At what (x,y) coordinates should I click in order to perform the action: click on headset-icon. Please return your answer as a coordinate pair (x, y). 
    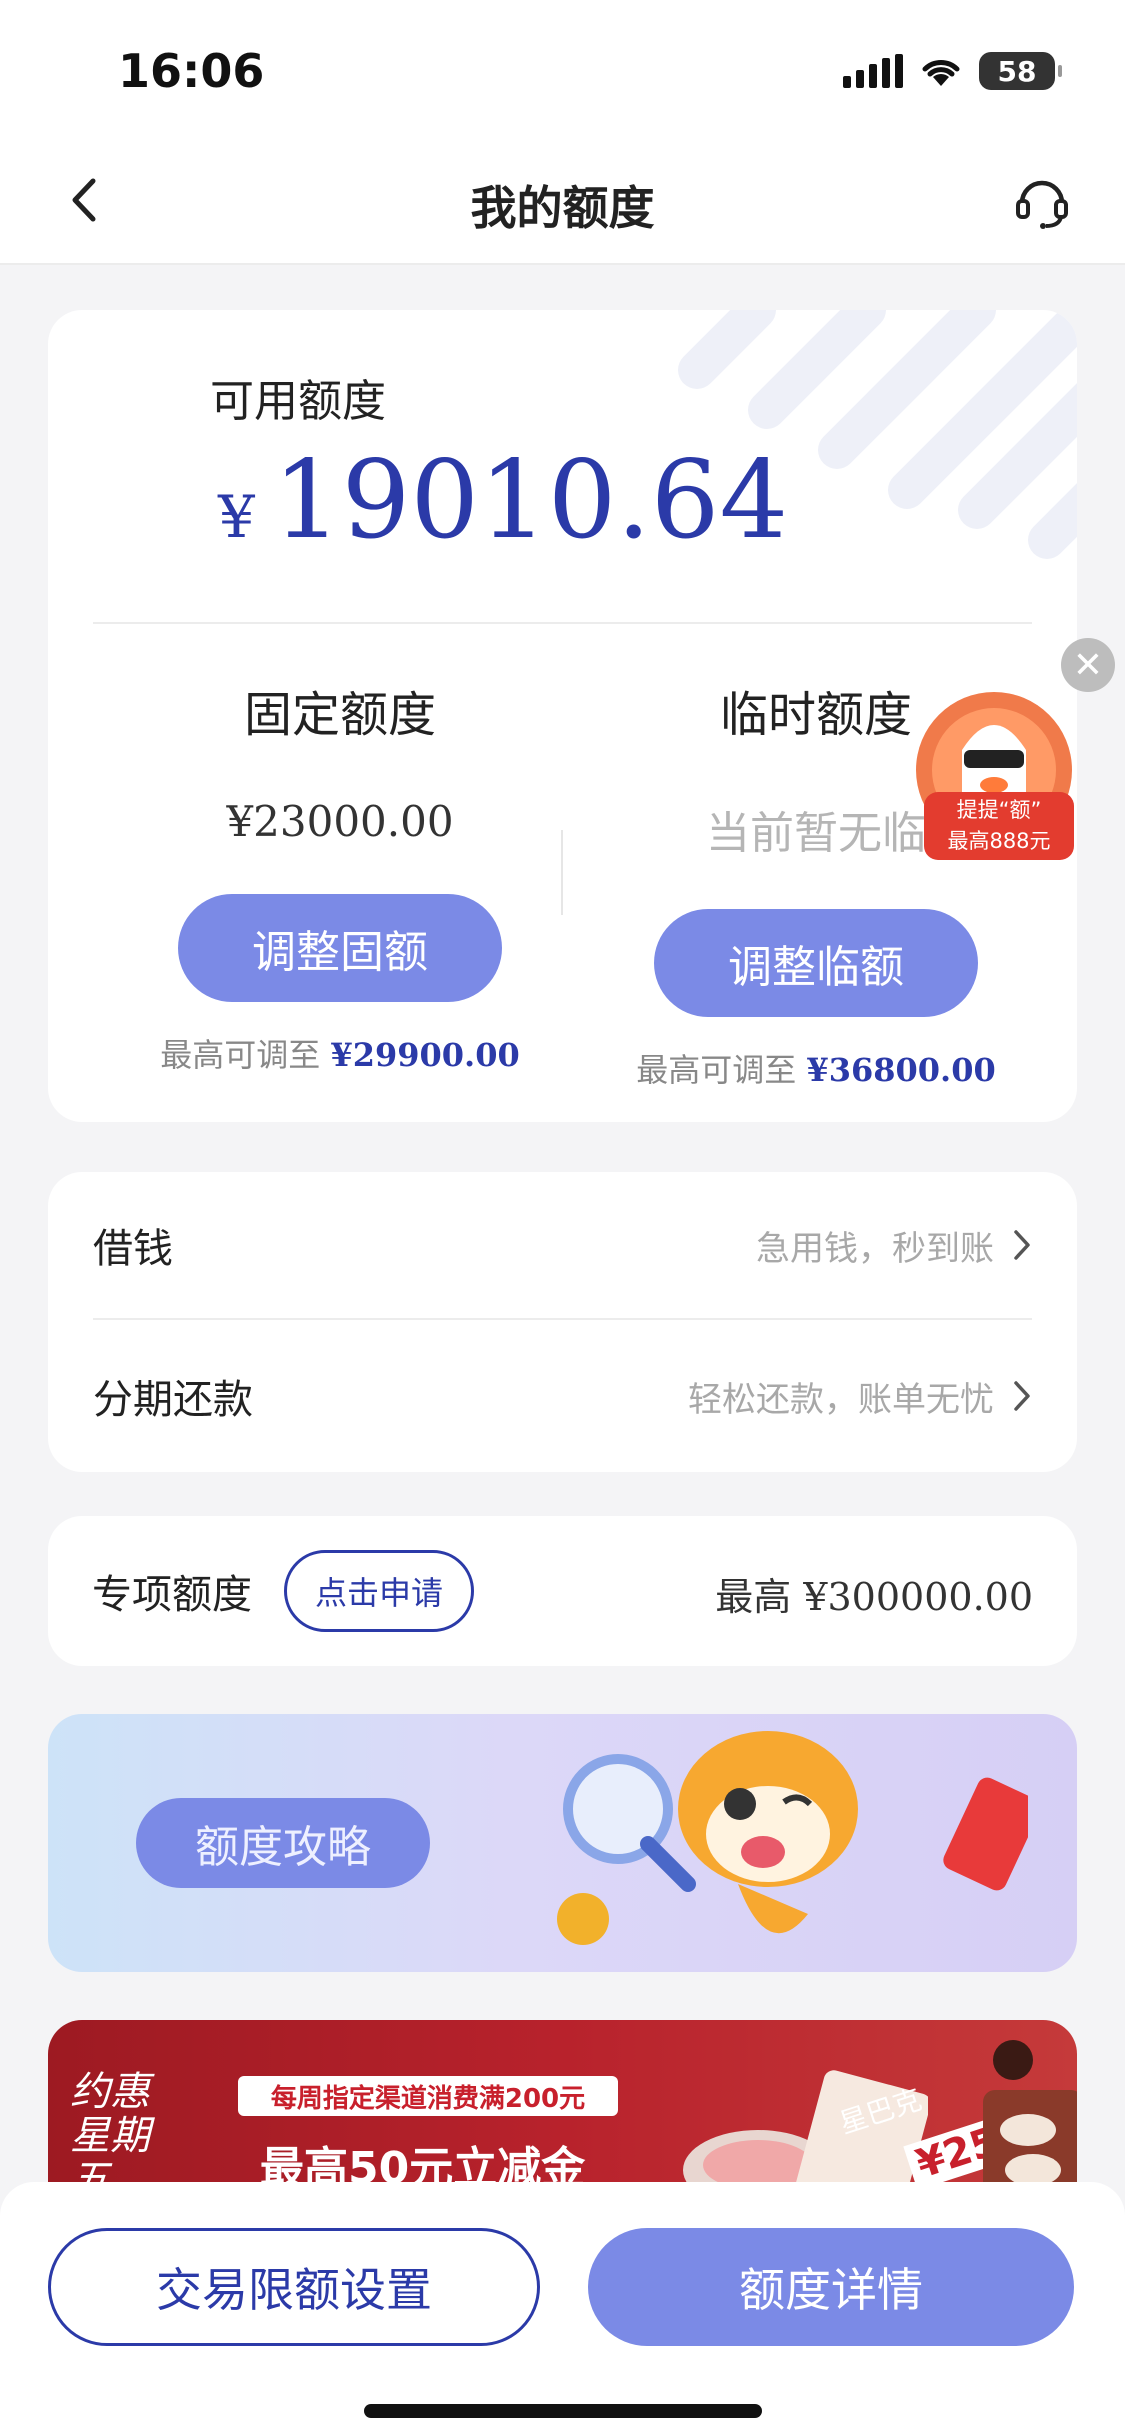
    Looking at the image, I should click on (1042, 204).